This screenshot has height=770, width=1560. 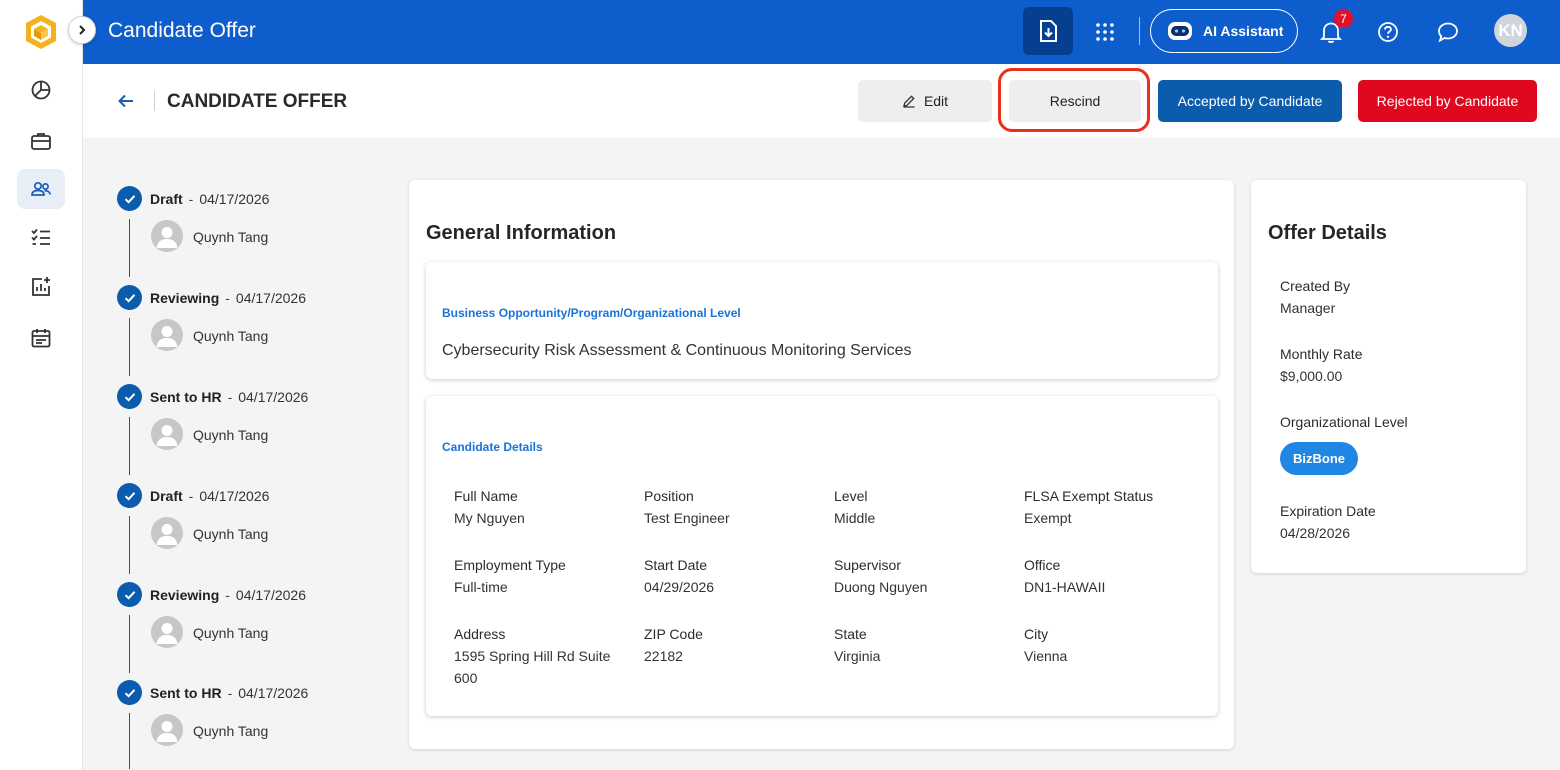 What do you see at coordinates (41, 32) in the screenshot?
I see `app-logo-icon` at bounding box center [41, 32].